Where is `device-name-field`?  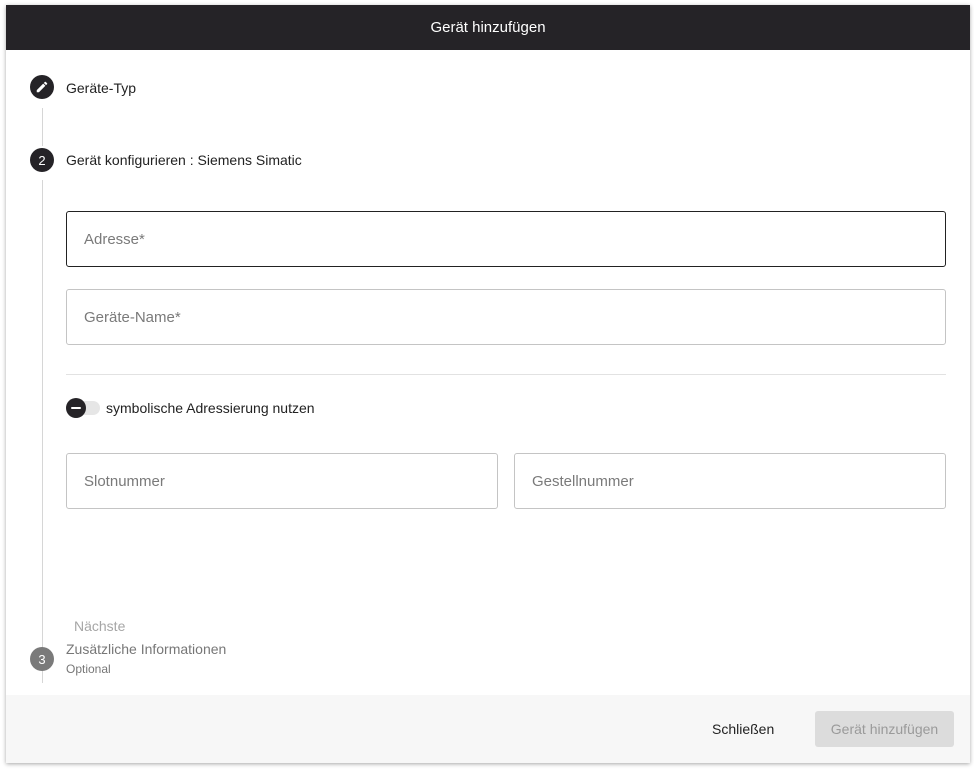 device-name-field is located at coordinates (506, 317).